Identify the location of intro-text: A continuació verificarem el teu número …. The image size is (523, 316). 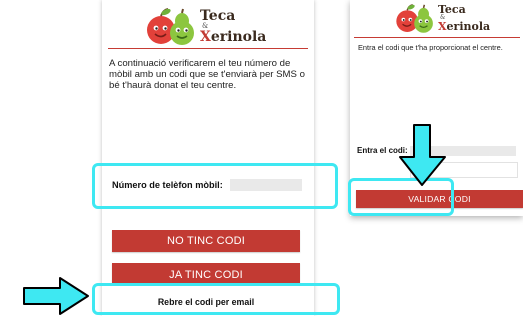
(207, 74).